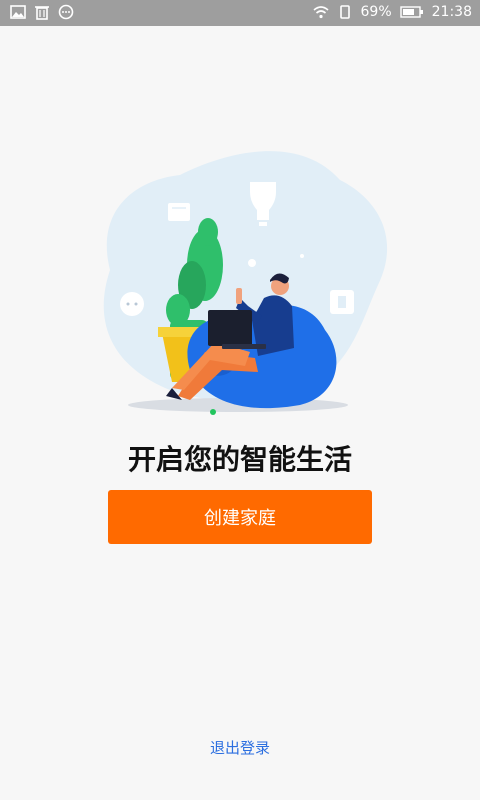 The width and height of the screenshot is (480, 800). What do you see at coordinates (411, 12) in the screenshot?
I see `battery-icon` at bounding box center [411, 12].